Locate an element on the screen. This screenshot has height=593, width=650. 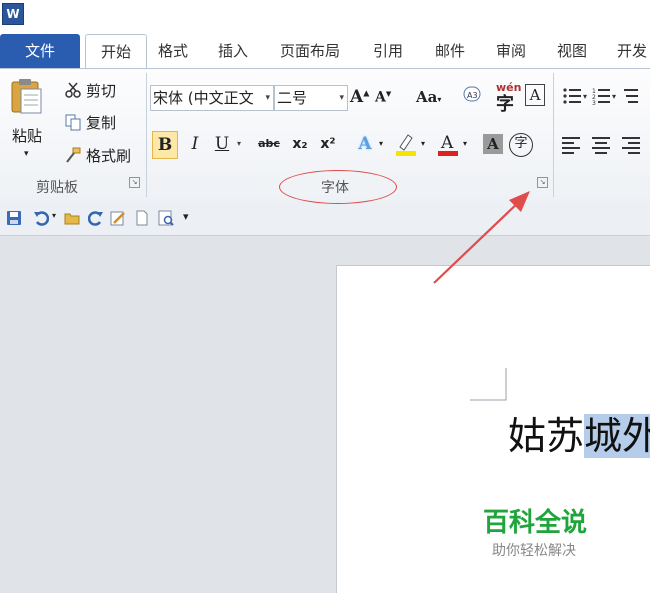
change-case-label: Aa is located at coordinates (427, 97).